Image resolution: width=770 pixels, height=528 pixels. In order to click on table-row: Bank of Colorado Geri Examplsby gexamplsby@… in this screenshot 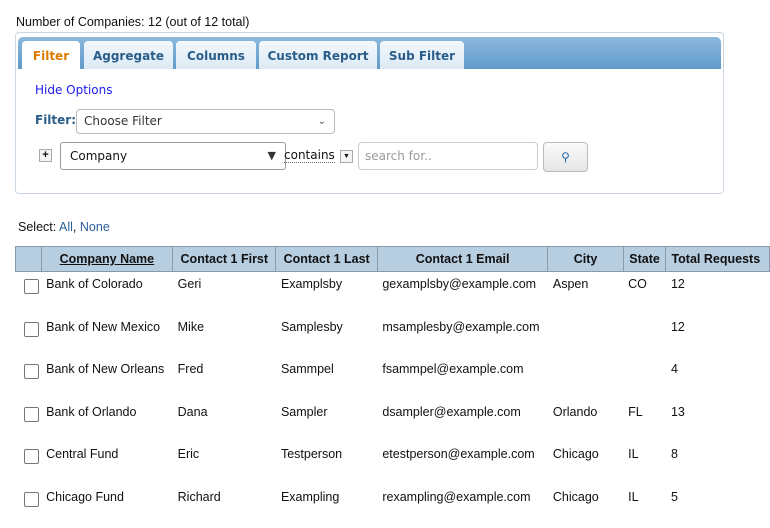, I will do `click(393, 293)`.